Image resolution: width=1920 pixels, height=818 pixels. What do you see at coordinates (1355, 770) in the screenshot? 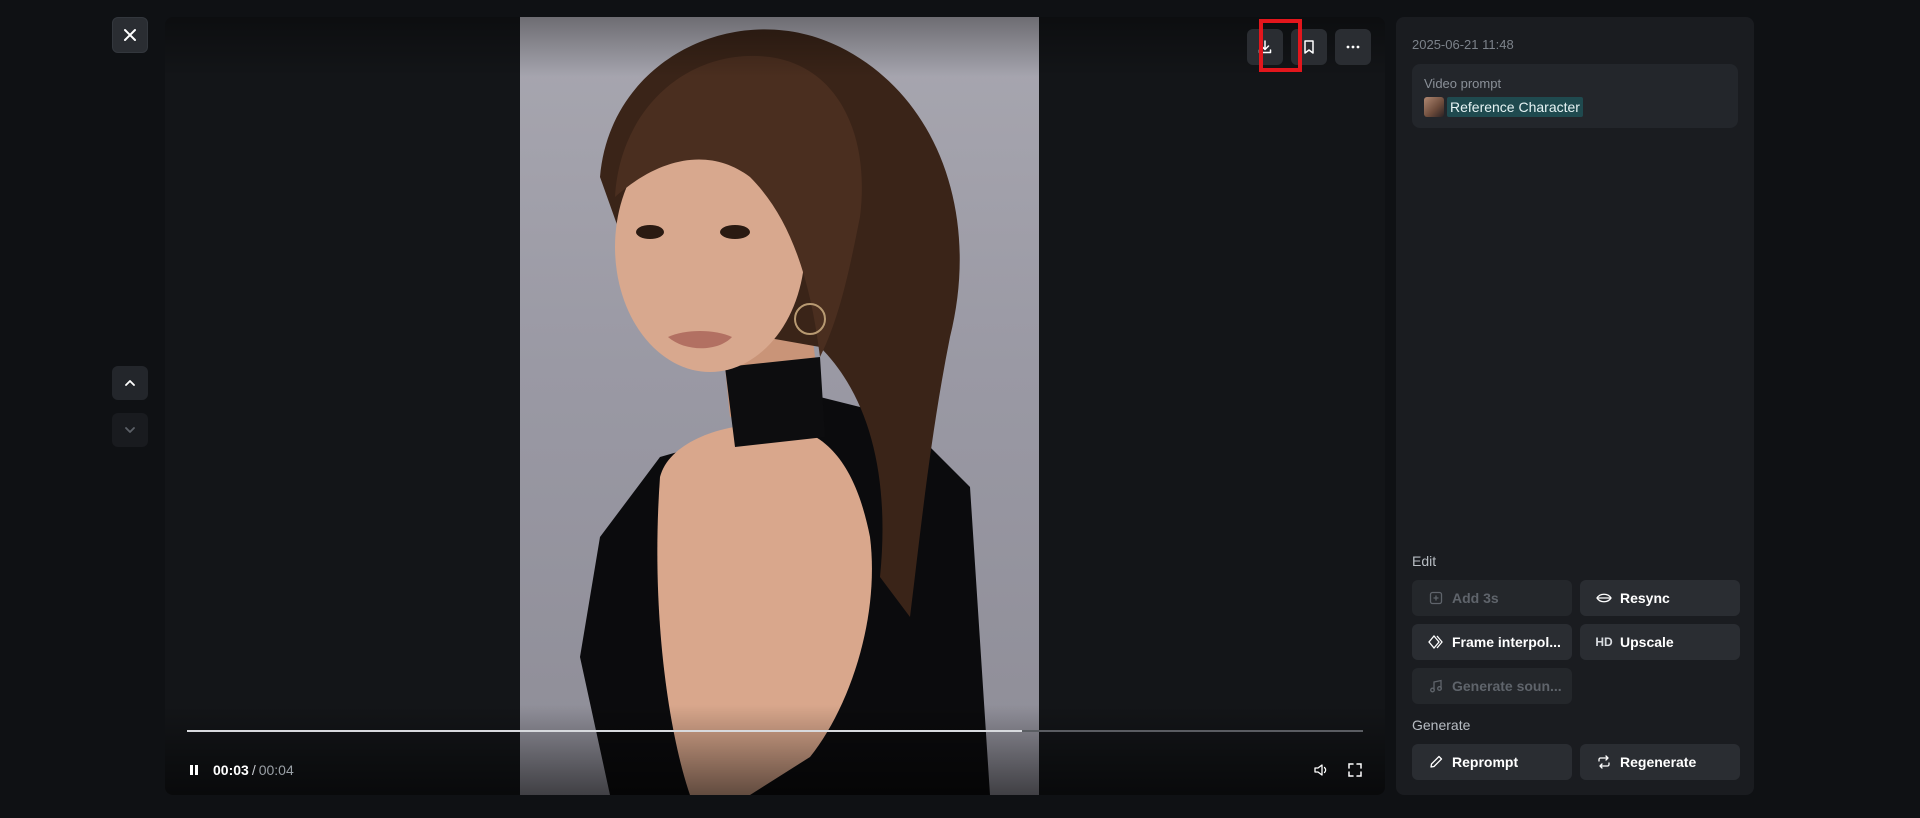
I see `fullscreen-icon` at bounding box center [1355, 770].